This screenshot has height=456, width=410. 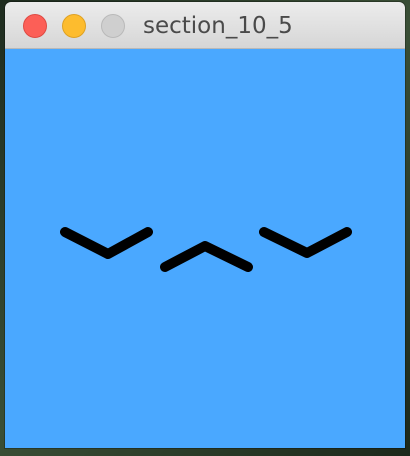 What do you see at coordinates (74, 26) in the screenshot?
I see `minimize-button` at bounding box center [74, 26].